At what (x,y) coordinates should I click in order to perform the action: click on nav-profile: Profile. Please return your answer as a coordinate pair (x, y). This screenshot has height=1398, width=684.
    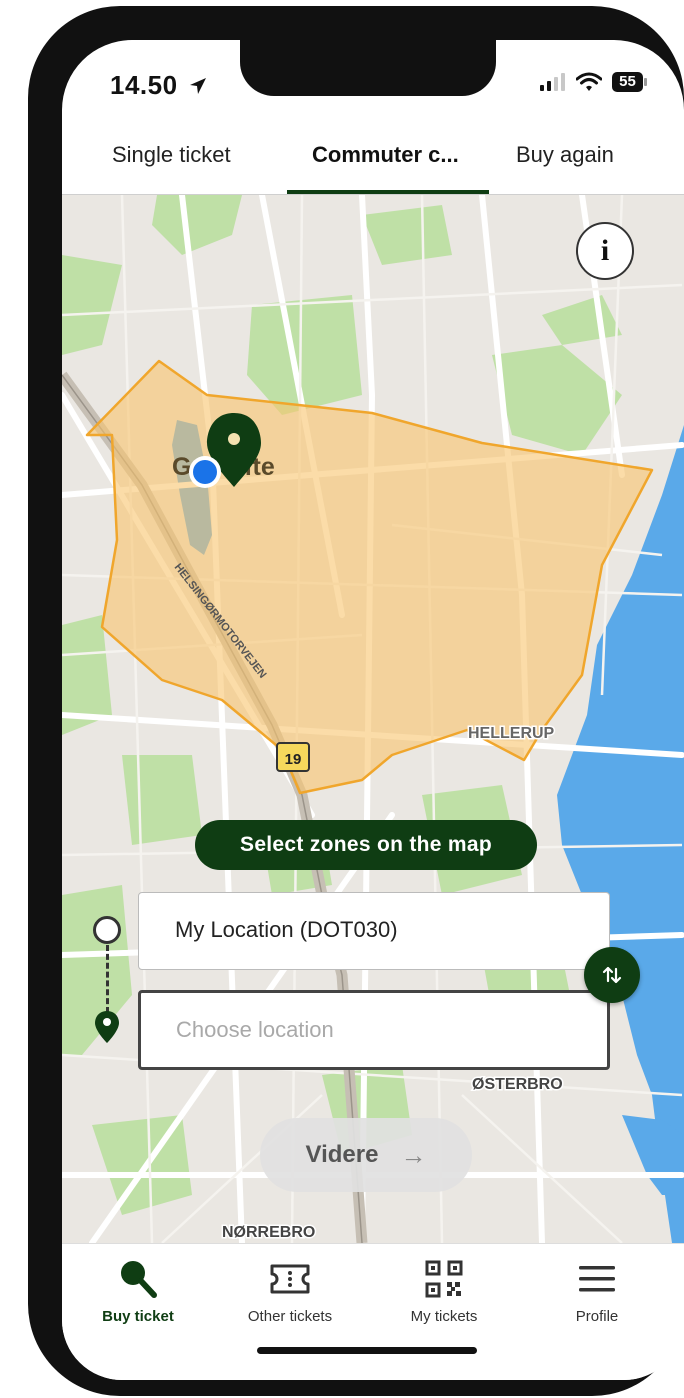
    Looking at the image, I should click on (597, 1290).